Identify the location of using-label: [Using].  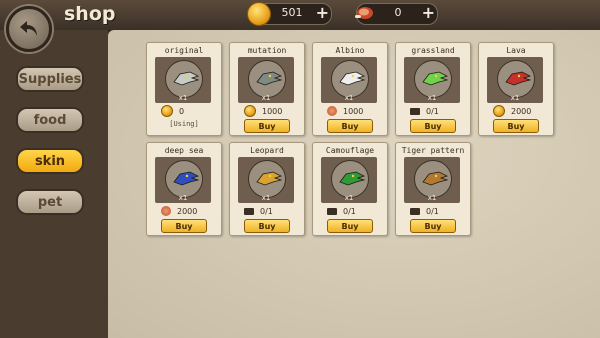
(184, 124).